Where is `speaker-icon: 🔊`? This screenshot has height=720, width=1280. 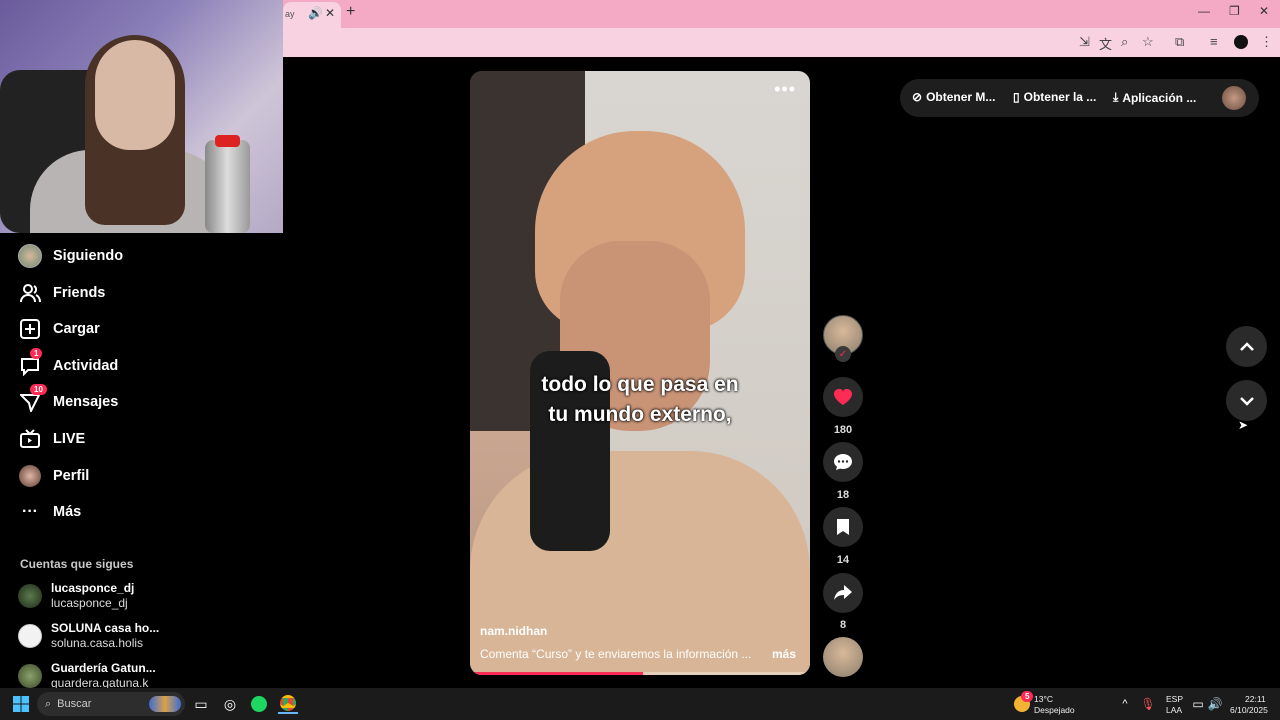 speaker-icon: 🔊 is located at coordinates (315, 13).